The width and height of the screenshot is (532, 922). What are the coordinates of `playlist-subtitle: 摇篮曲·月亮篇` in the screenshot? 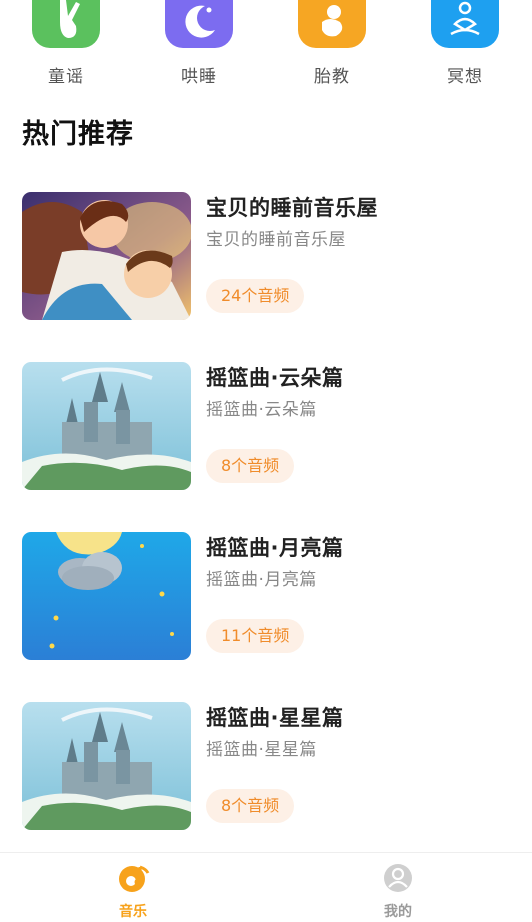 It's located at (261, 580).